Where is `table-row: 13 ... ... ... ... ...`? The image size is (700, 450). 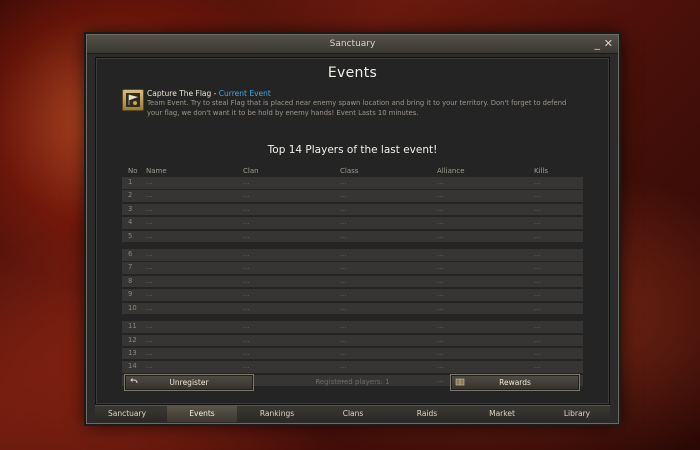 table-row: 13 ... ... ... ... ... is located at coordinates (352, 353).